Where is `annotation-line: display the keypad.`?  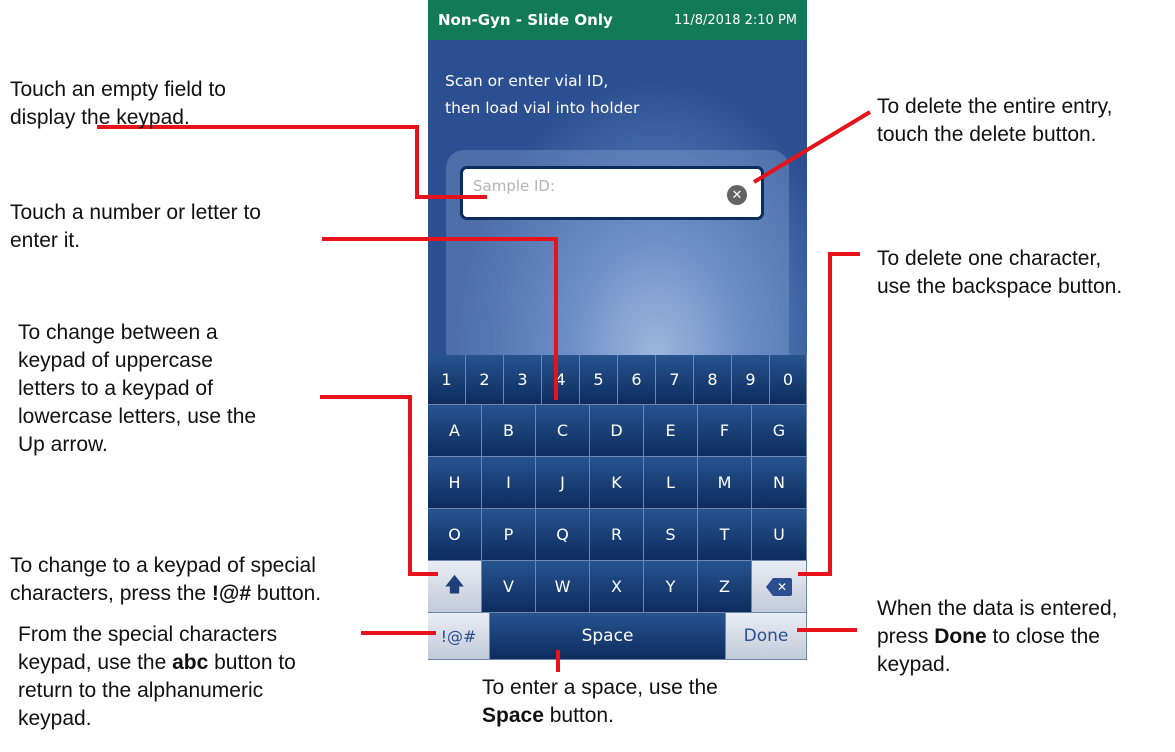 annotation-line: display the keypad. is located at coordinates (100, 117).